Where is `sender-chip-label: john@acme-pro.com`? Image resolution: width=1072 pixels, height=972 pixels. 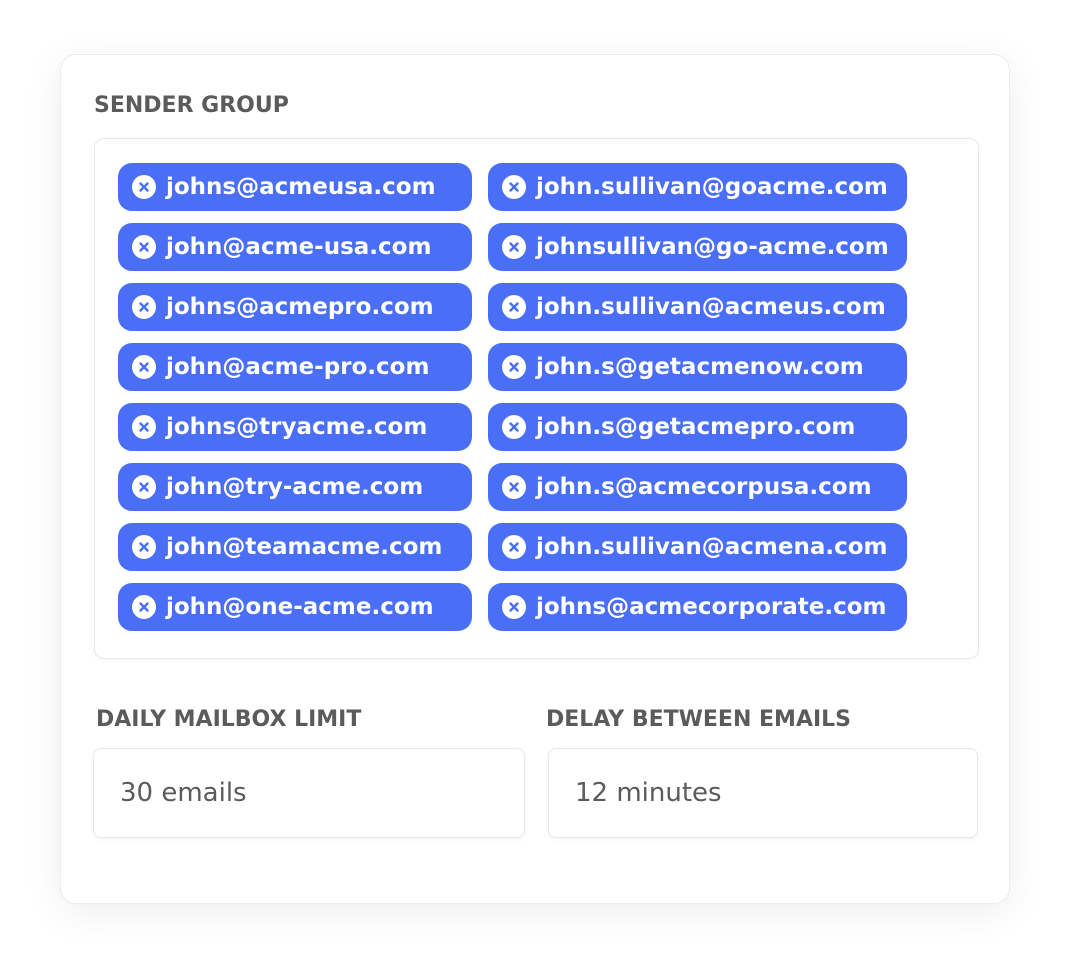
sender-chip-label: john@acme-pro.com is located at coordinates (298, 367).